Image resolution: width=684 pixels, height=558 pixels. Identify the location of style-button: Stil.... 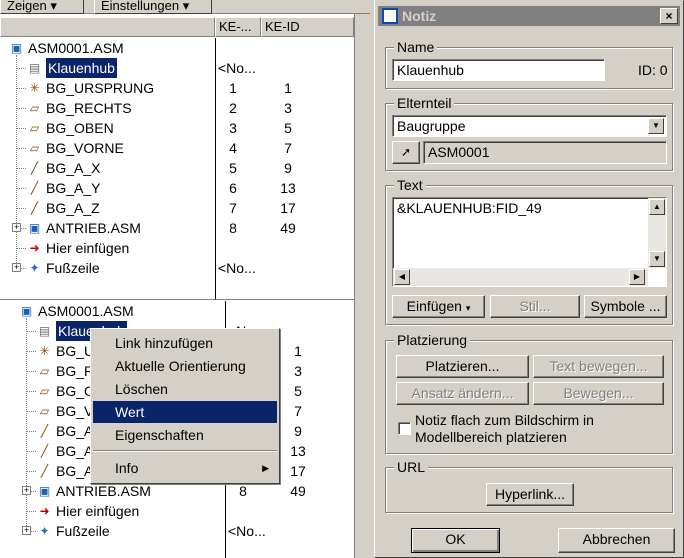
(535, 306).